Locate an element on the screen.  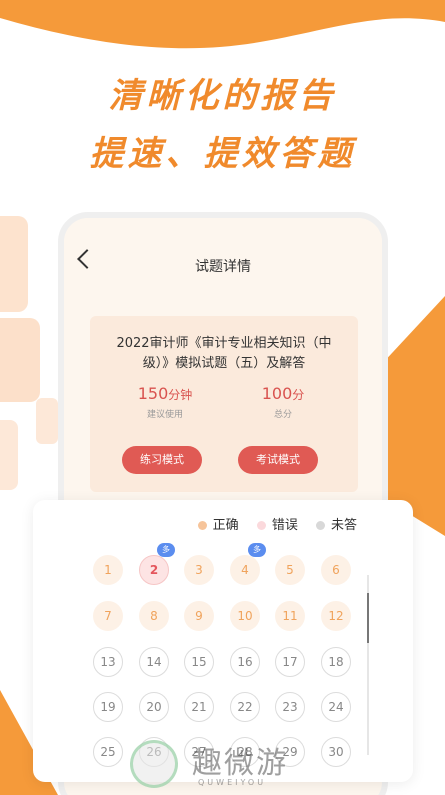
correct-dot-icon is located at coordinates (202, 525).